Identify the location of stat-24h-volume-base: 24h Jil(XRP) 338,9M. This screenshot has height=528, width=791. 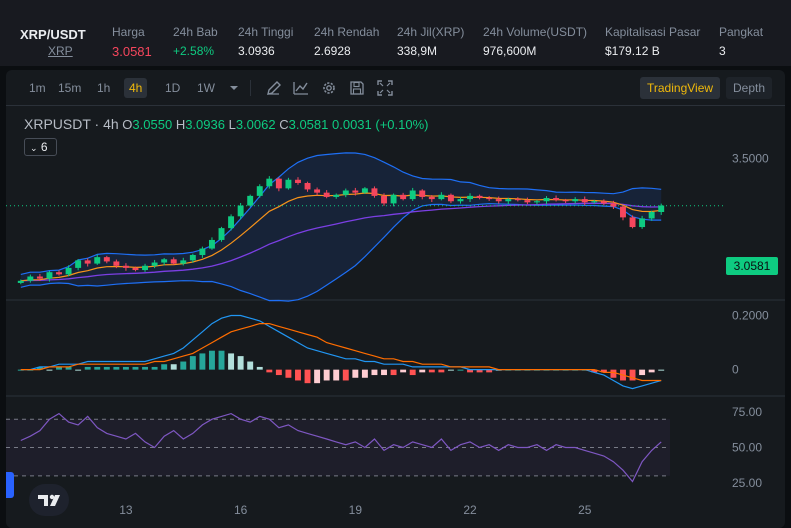
(430, 41).